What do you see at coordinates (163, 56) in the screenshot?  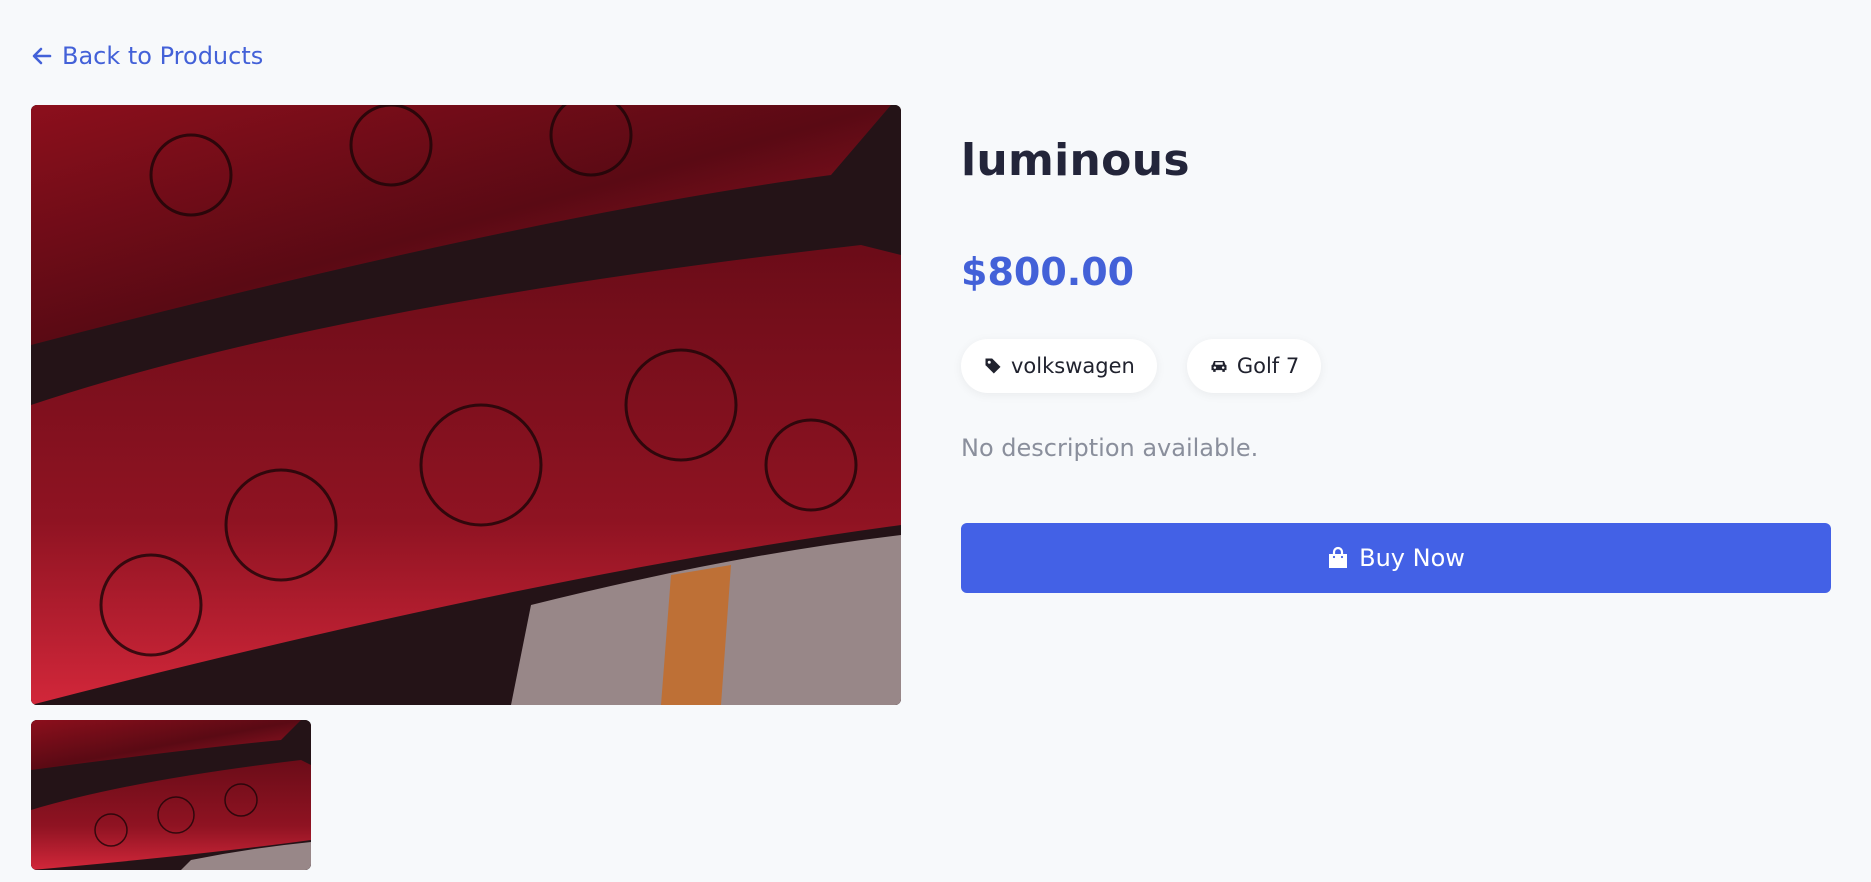 I see `back-link-label: Back to Products` at bounding box center [163, 56].